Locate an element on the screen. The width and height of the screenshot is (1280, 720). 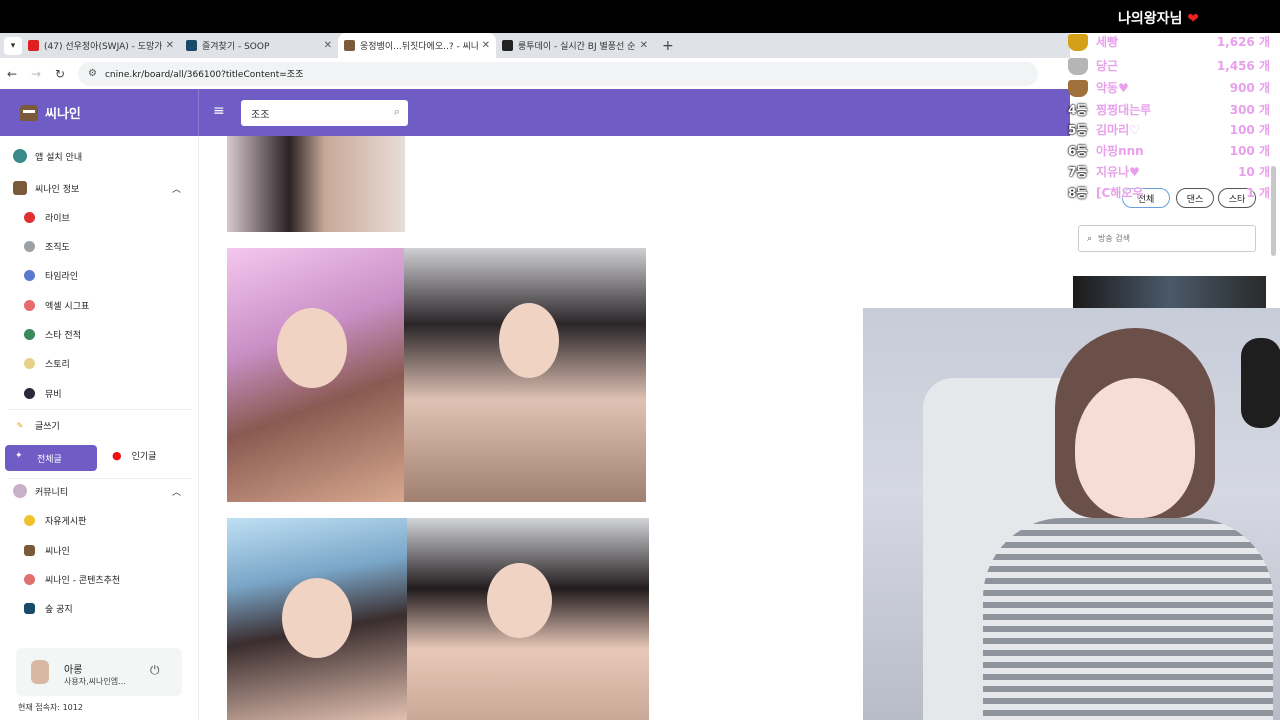
sidebar-item-label: 라이브 is located at coordinates (57, 218).